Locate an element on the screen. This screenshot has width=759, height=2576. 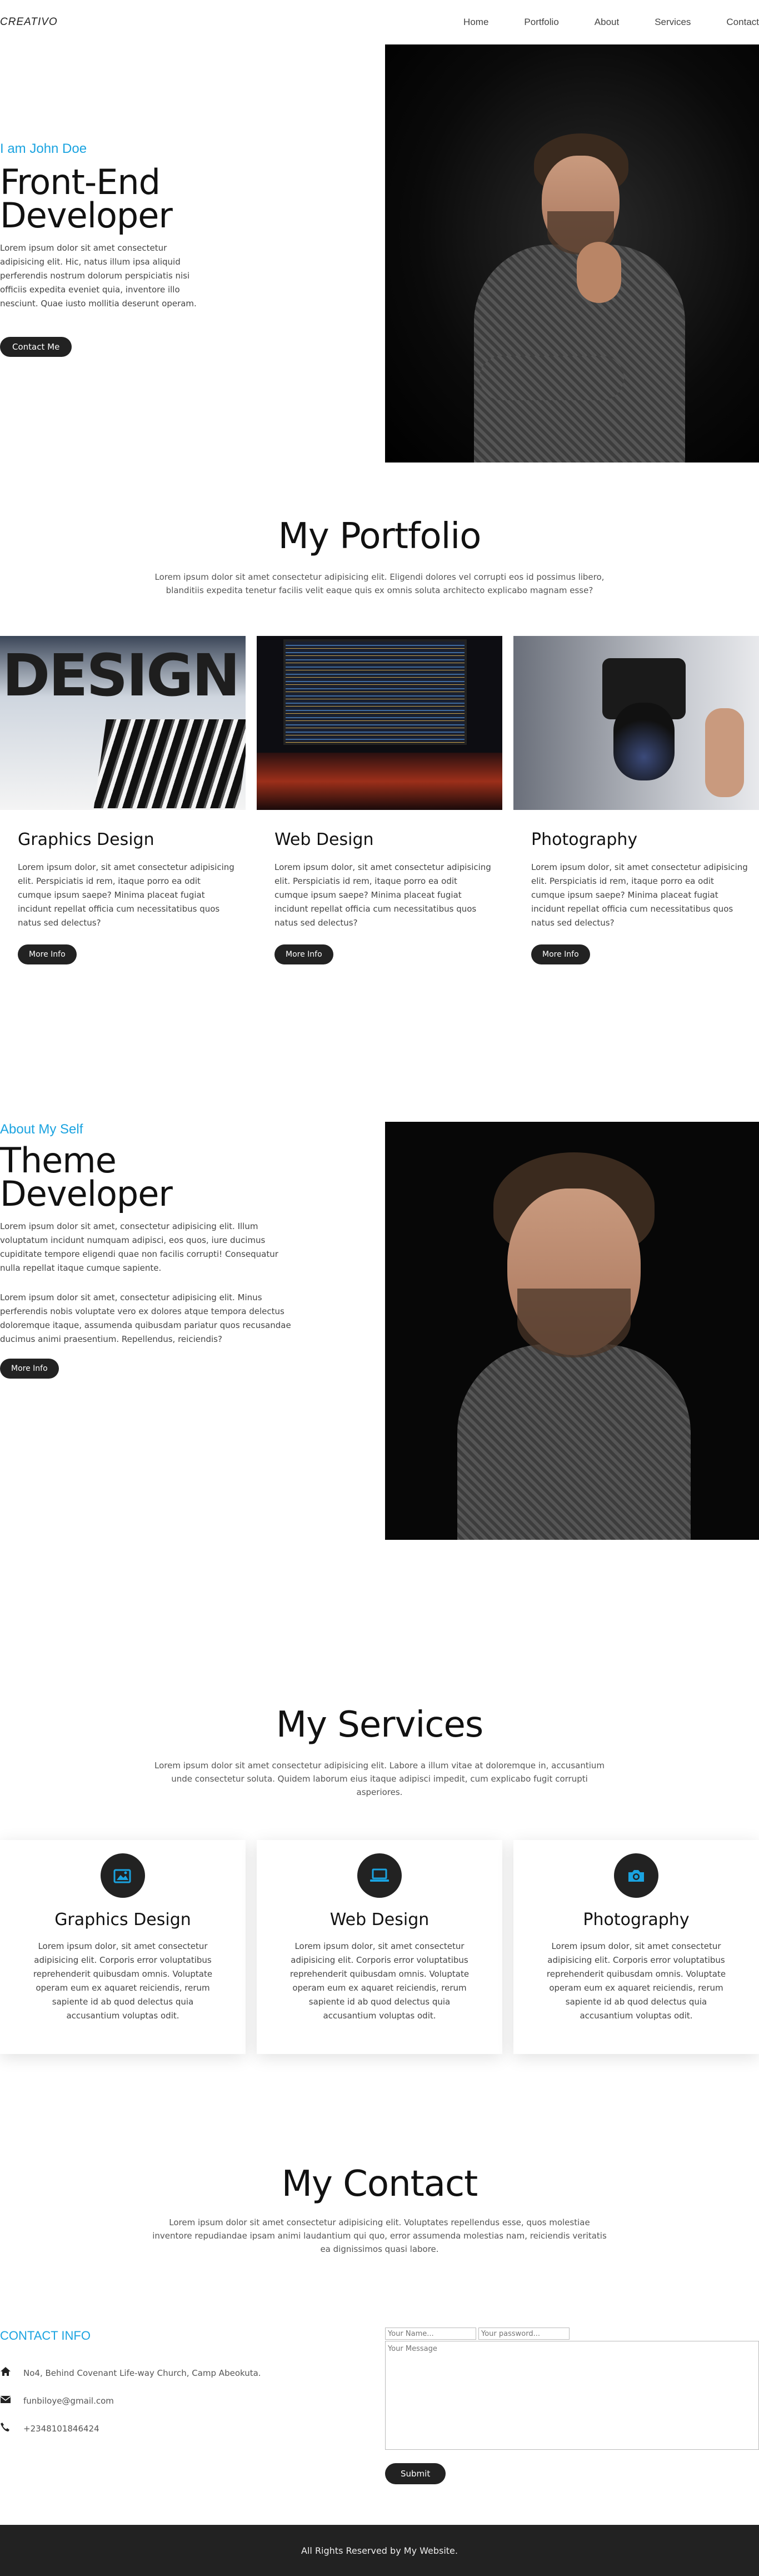
contact-form: Submit is located at coordinates (572, 2406).